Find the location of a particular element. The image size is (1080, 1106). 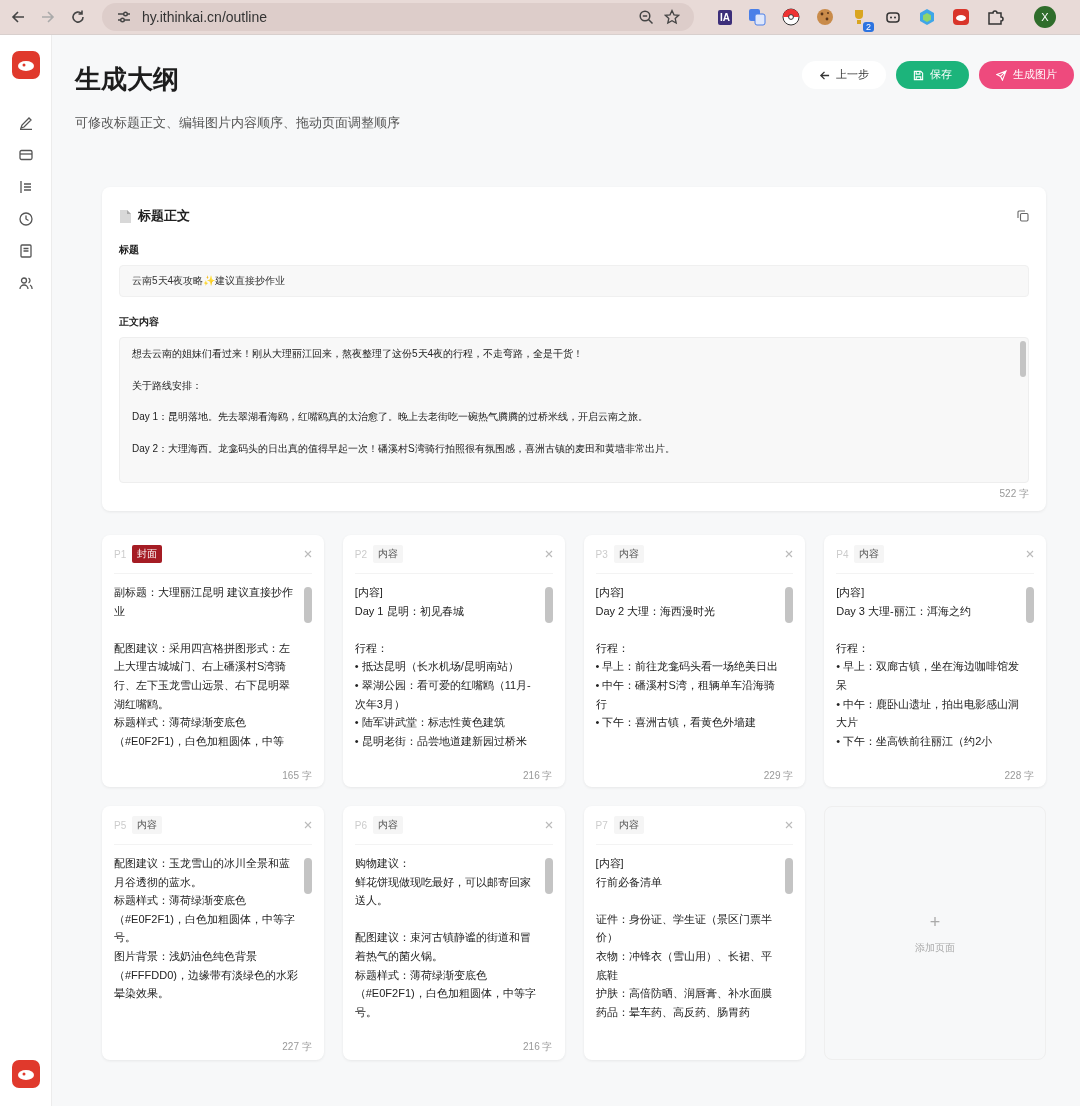

body-paragraph: Day 2：大理海西。龙龛码头的日出真的值得早起一次！磻溪村S湾骑行拍照很有氛围感，喜洲古镇的麦田和黄墙非常出片。 is located at coordinates (404, 448).